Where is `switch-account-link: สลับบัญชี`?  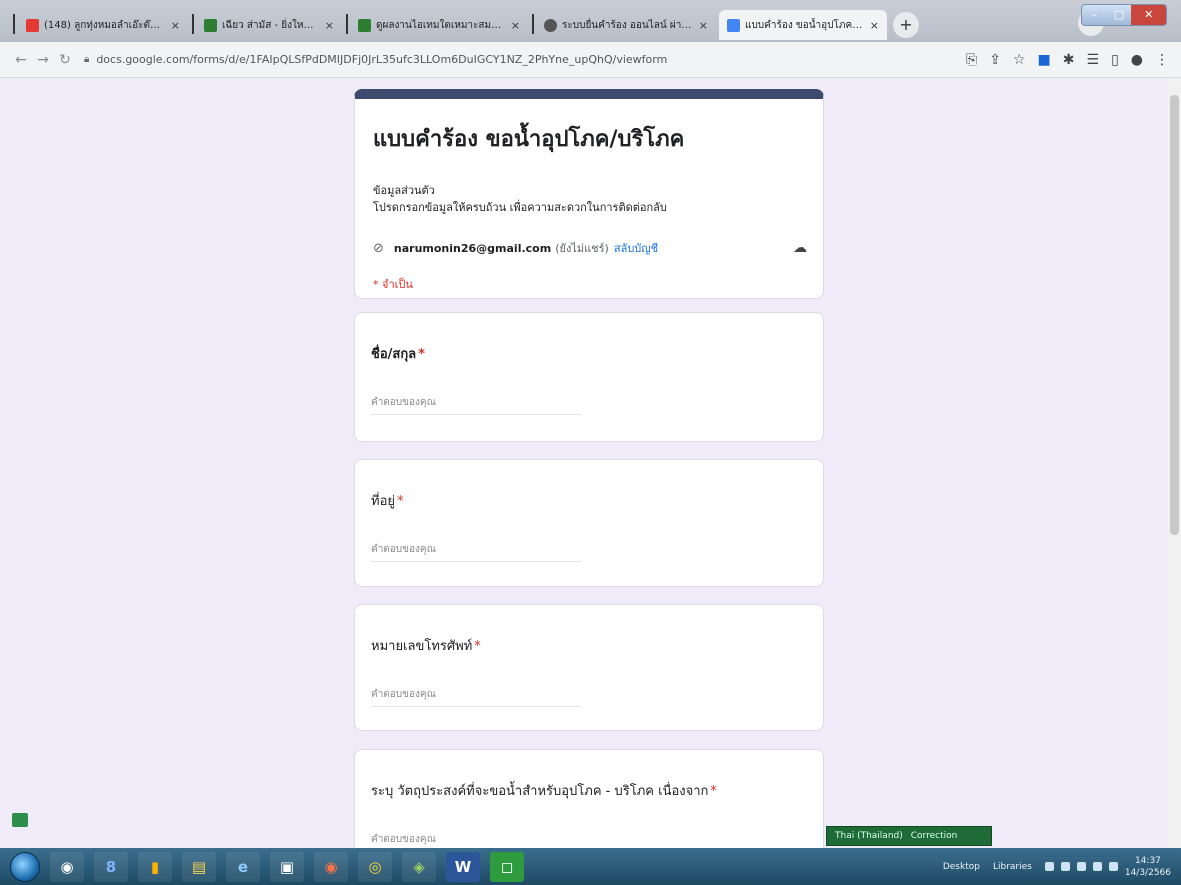 switch-account-link: สลับบัญชี is located at coordinates (636, 248).